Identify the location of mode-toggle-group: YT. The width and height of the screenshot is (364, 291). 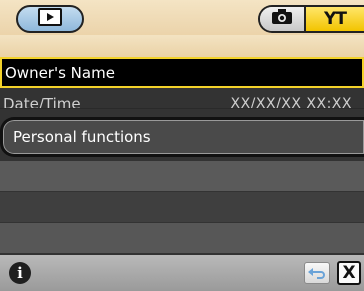
(311, 19).